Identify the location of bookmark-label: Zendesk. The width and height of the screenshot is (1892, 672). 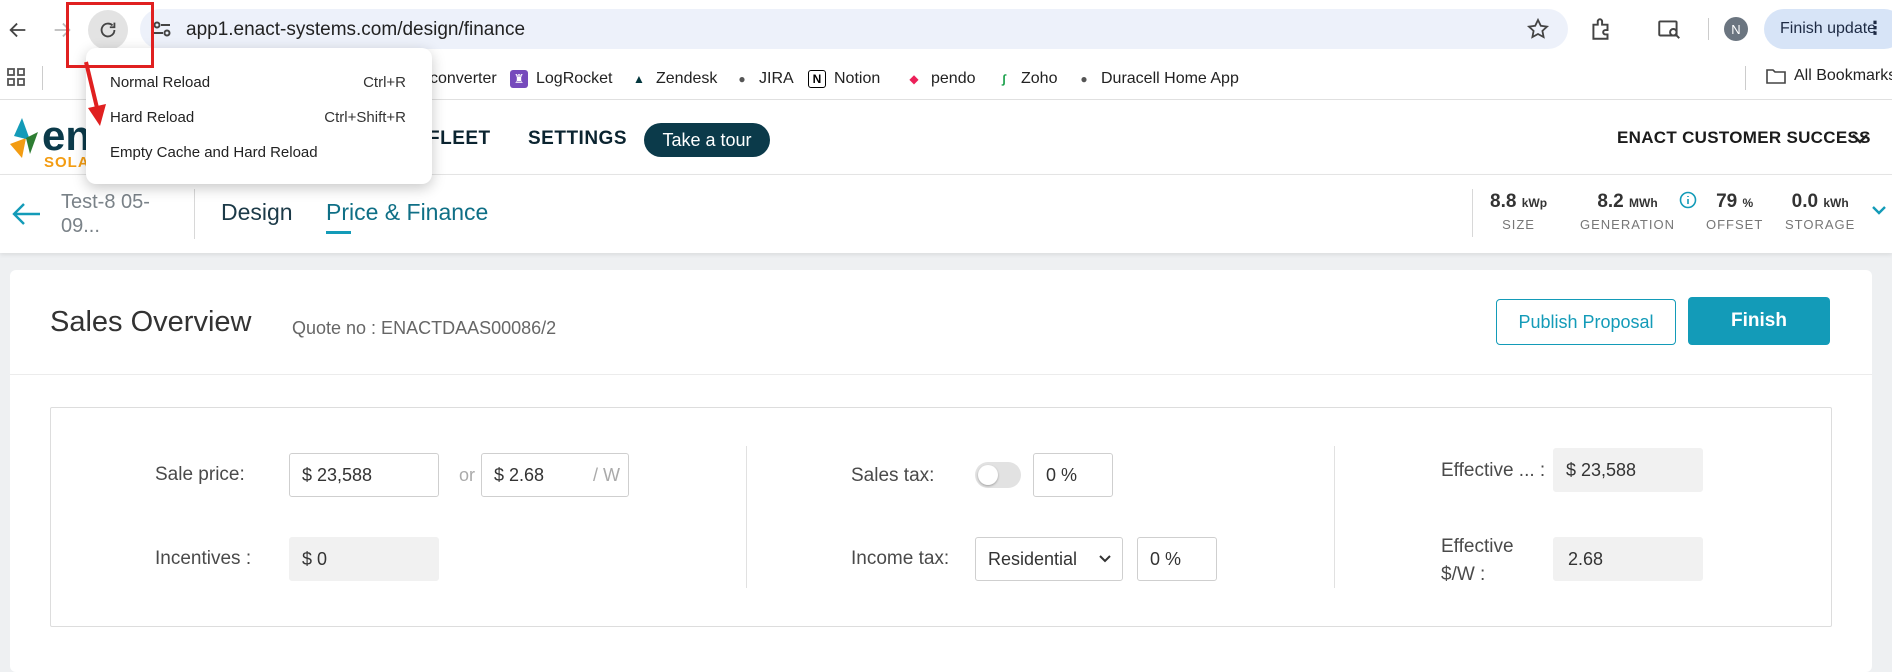
(687, 78).